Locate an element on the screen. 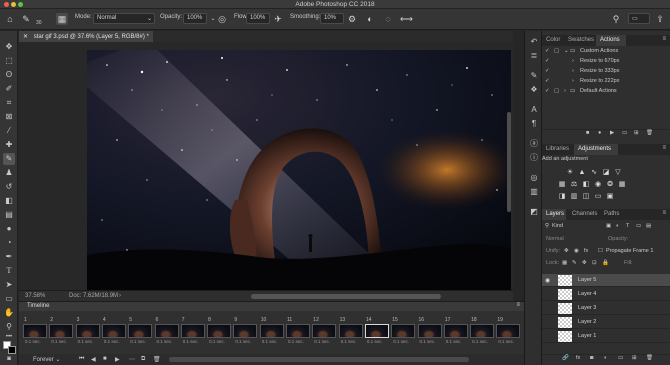  layer-name: Layer 4 is located at coordinates (587, 294).